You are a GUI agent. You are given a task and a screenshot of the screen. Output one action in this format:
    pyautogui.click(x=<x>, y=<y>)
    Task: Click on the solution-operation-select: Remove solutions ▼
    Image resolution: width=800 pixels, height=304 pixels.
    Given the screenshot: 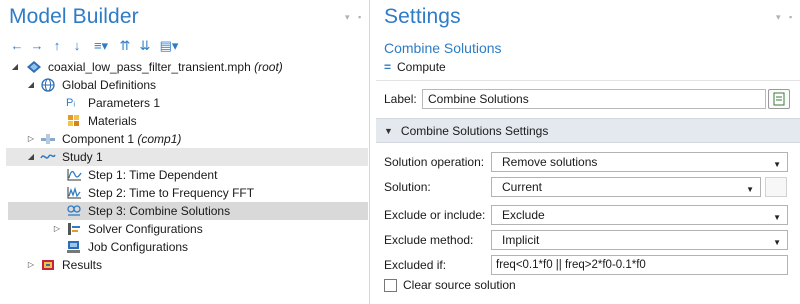 What is the action you would take?
    pyautogui.click(x=639, y=162)
    